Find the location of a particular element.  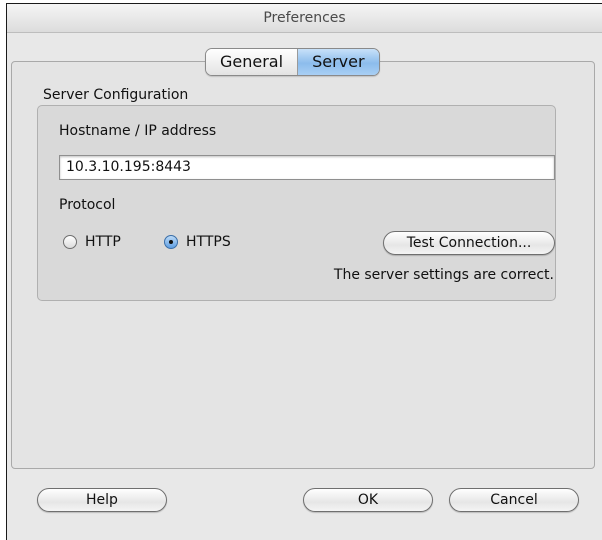

protocol-radio-https: HTTPS is located at coordinates (197, 242).